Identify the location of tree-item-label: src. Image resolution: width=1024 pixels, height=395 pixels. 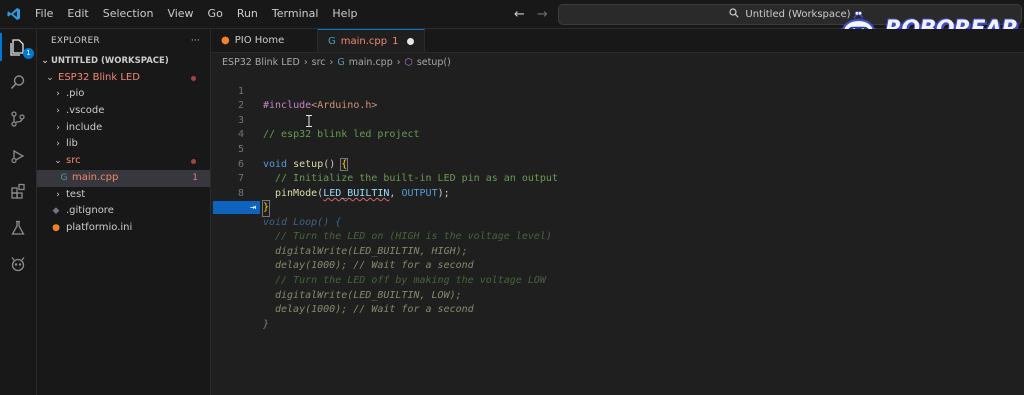
(73, 161).